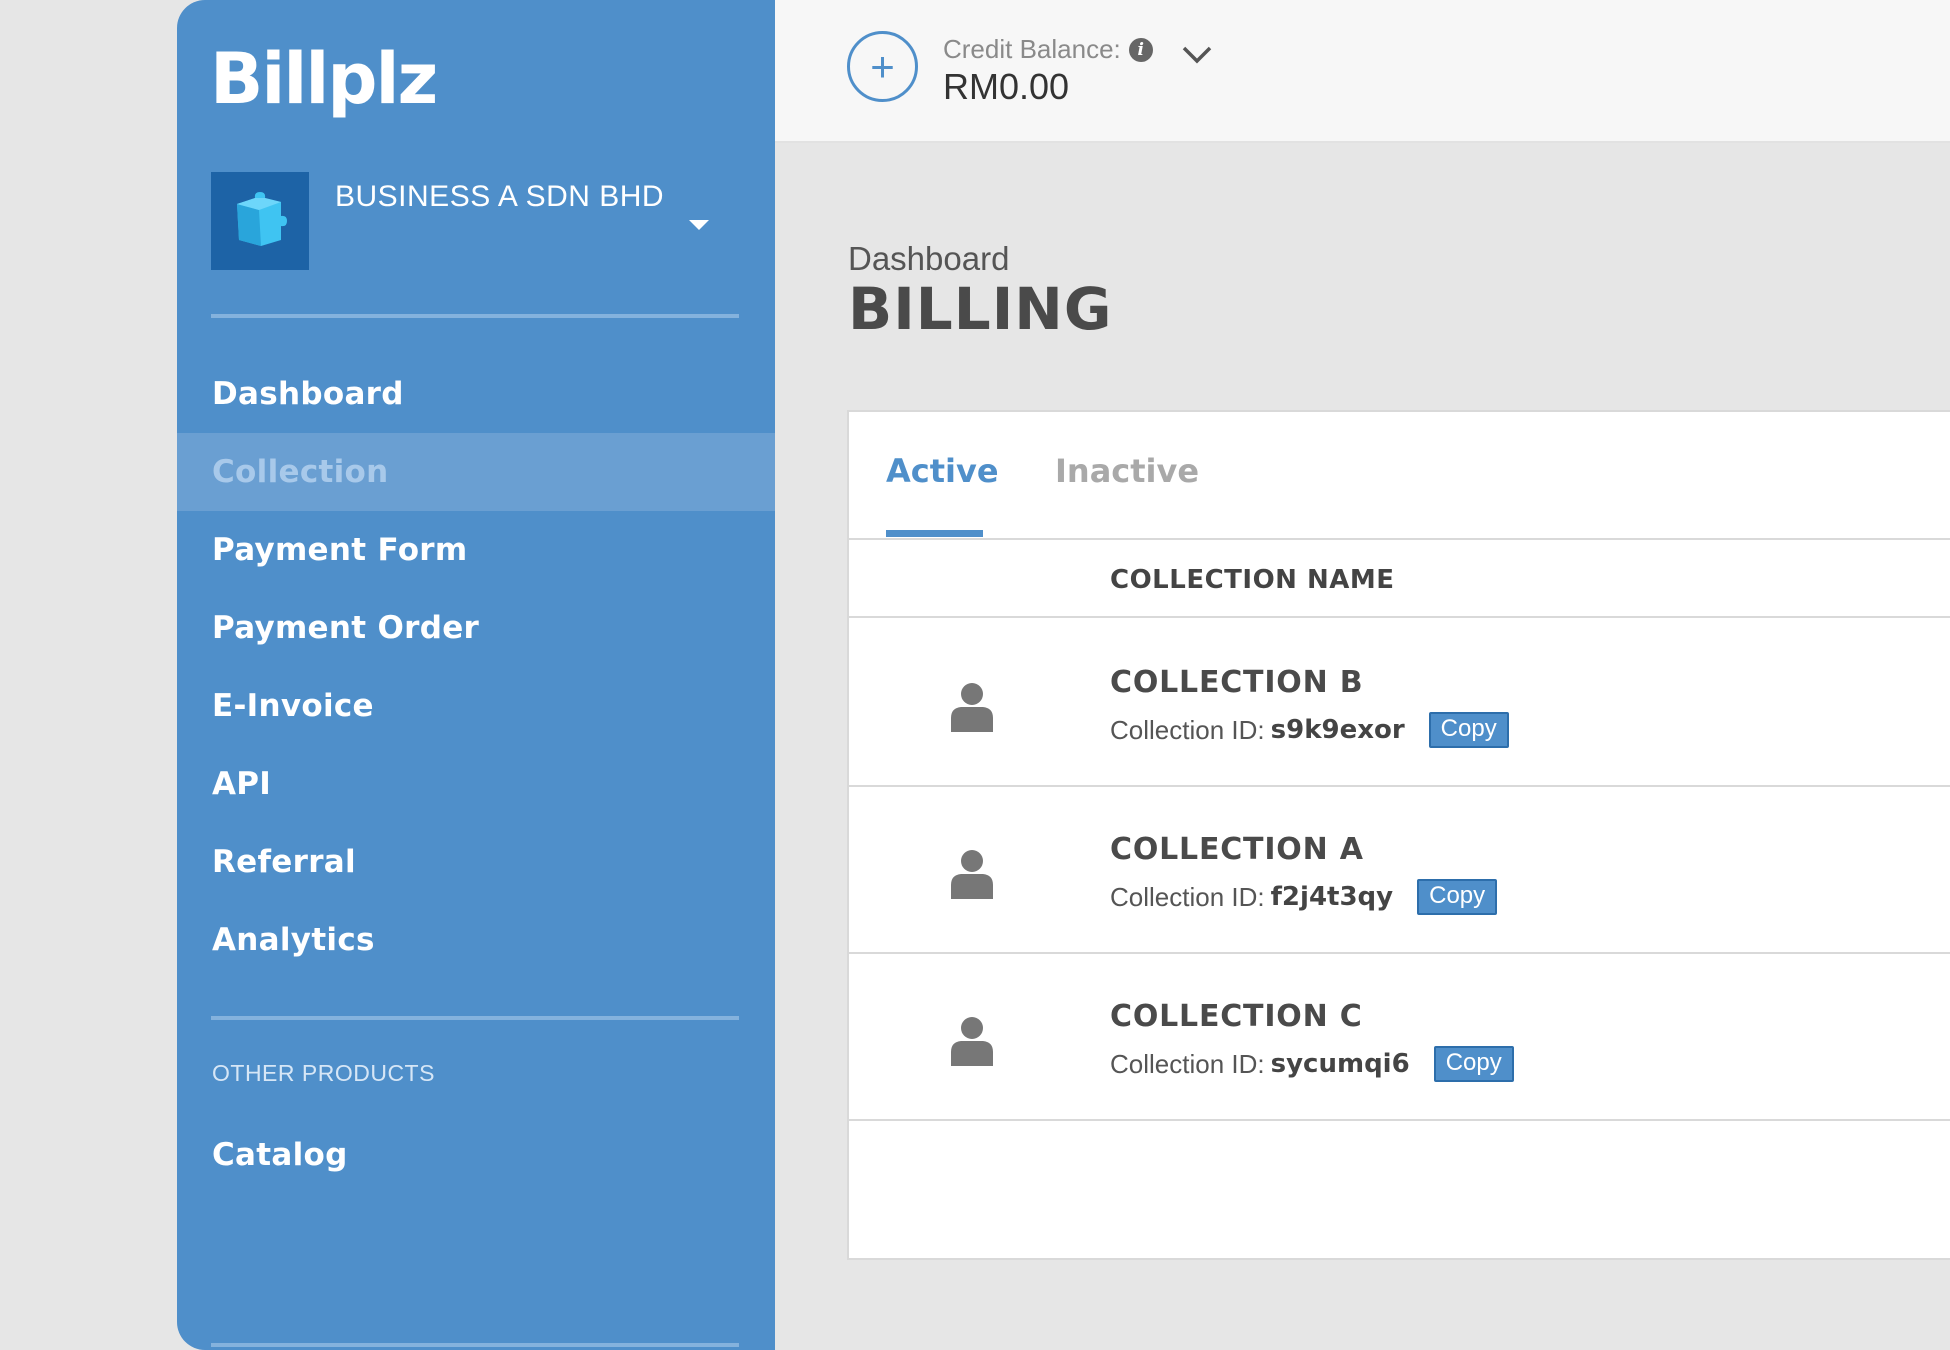  Describe the element at coordinates (476, 706) in the screenshot. I see `sidebar-item-e-invoice: E-Invoice` at that location.